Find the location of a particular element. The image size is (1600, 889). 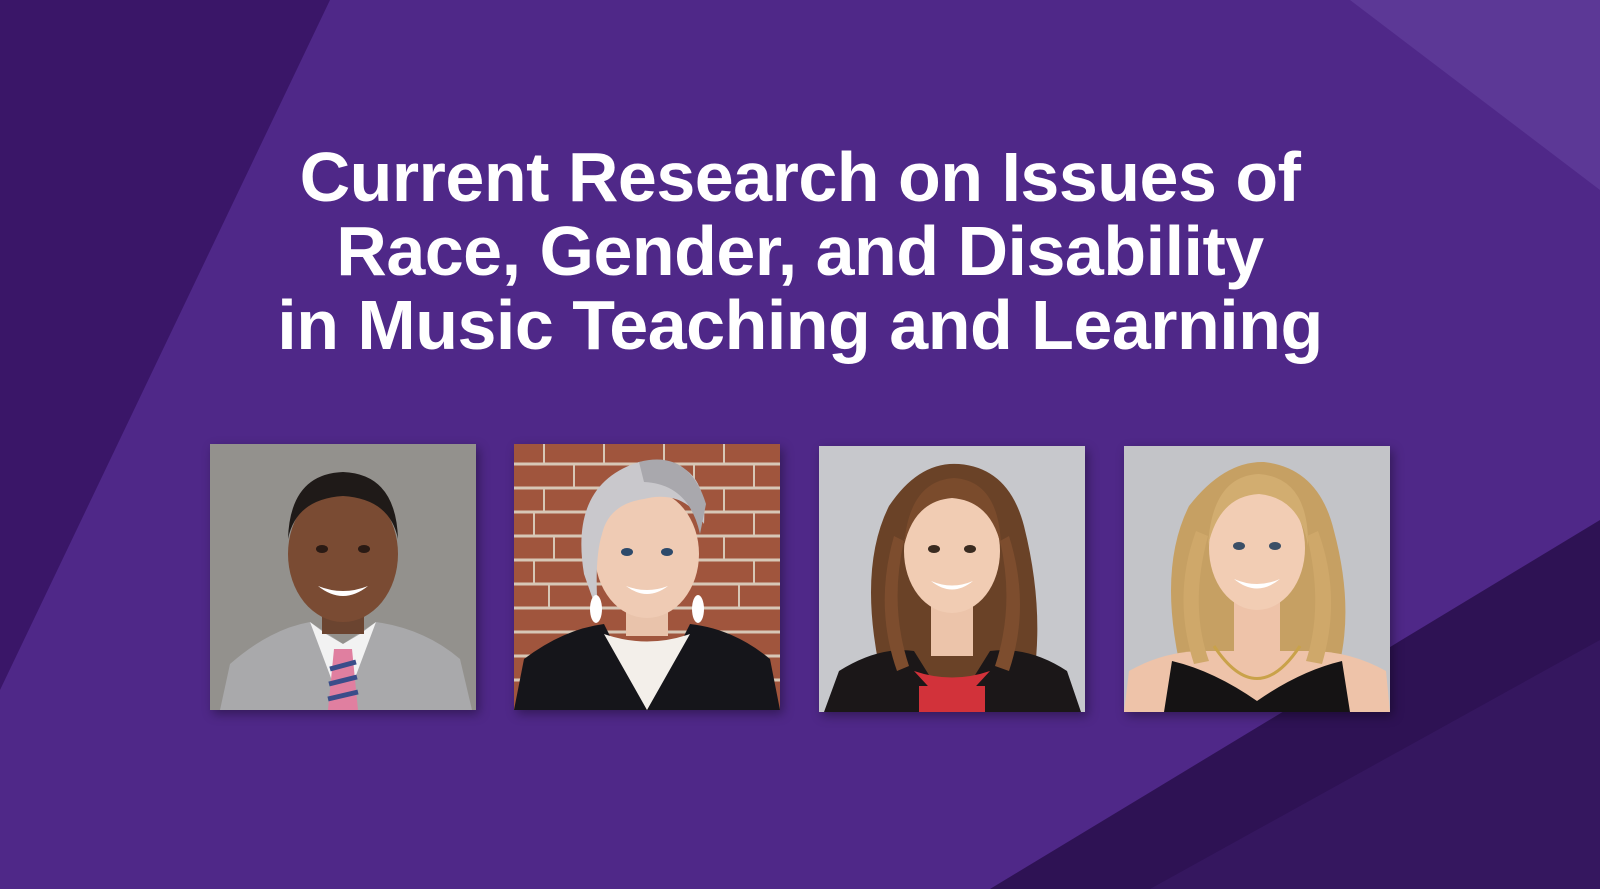

title-line-2: Race, Gender, and Disability is located at coordinates (800, 251).